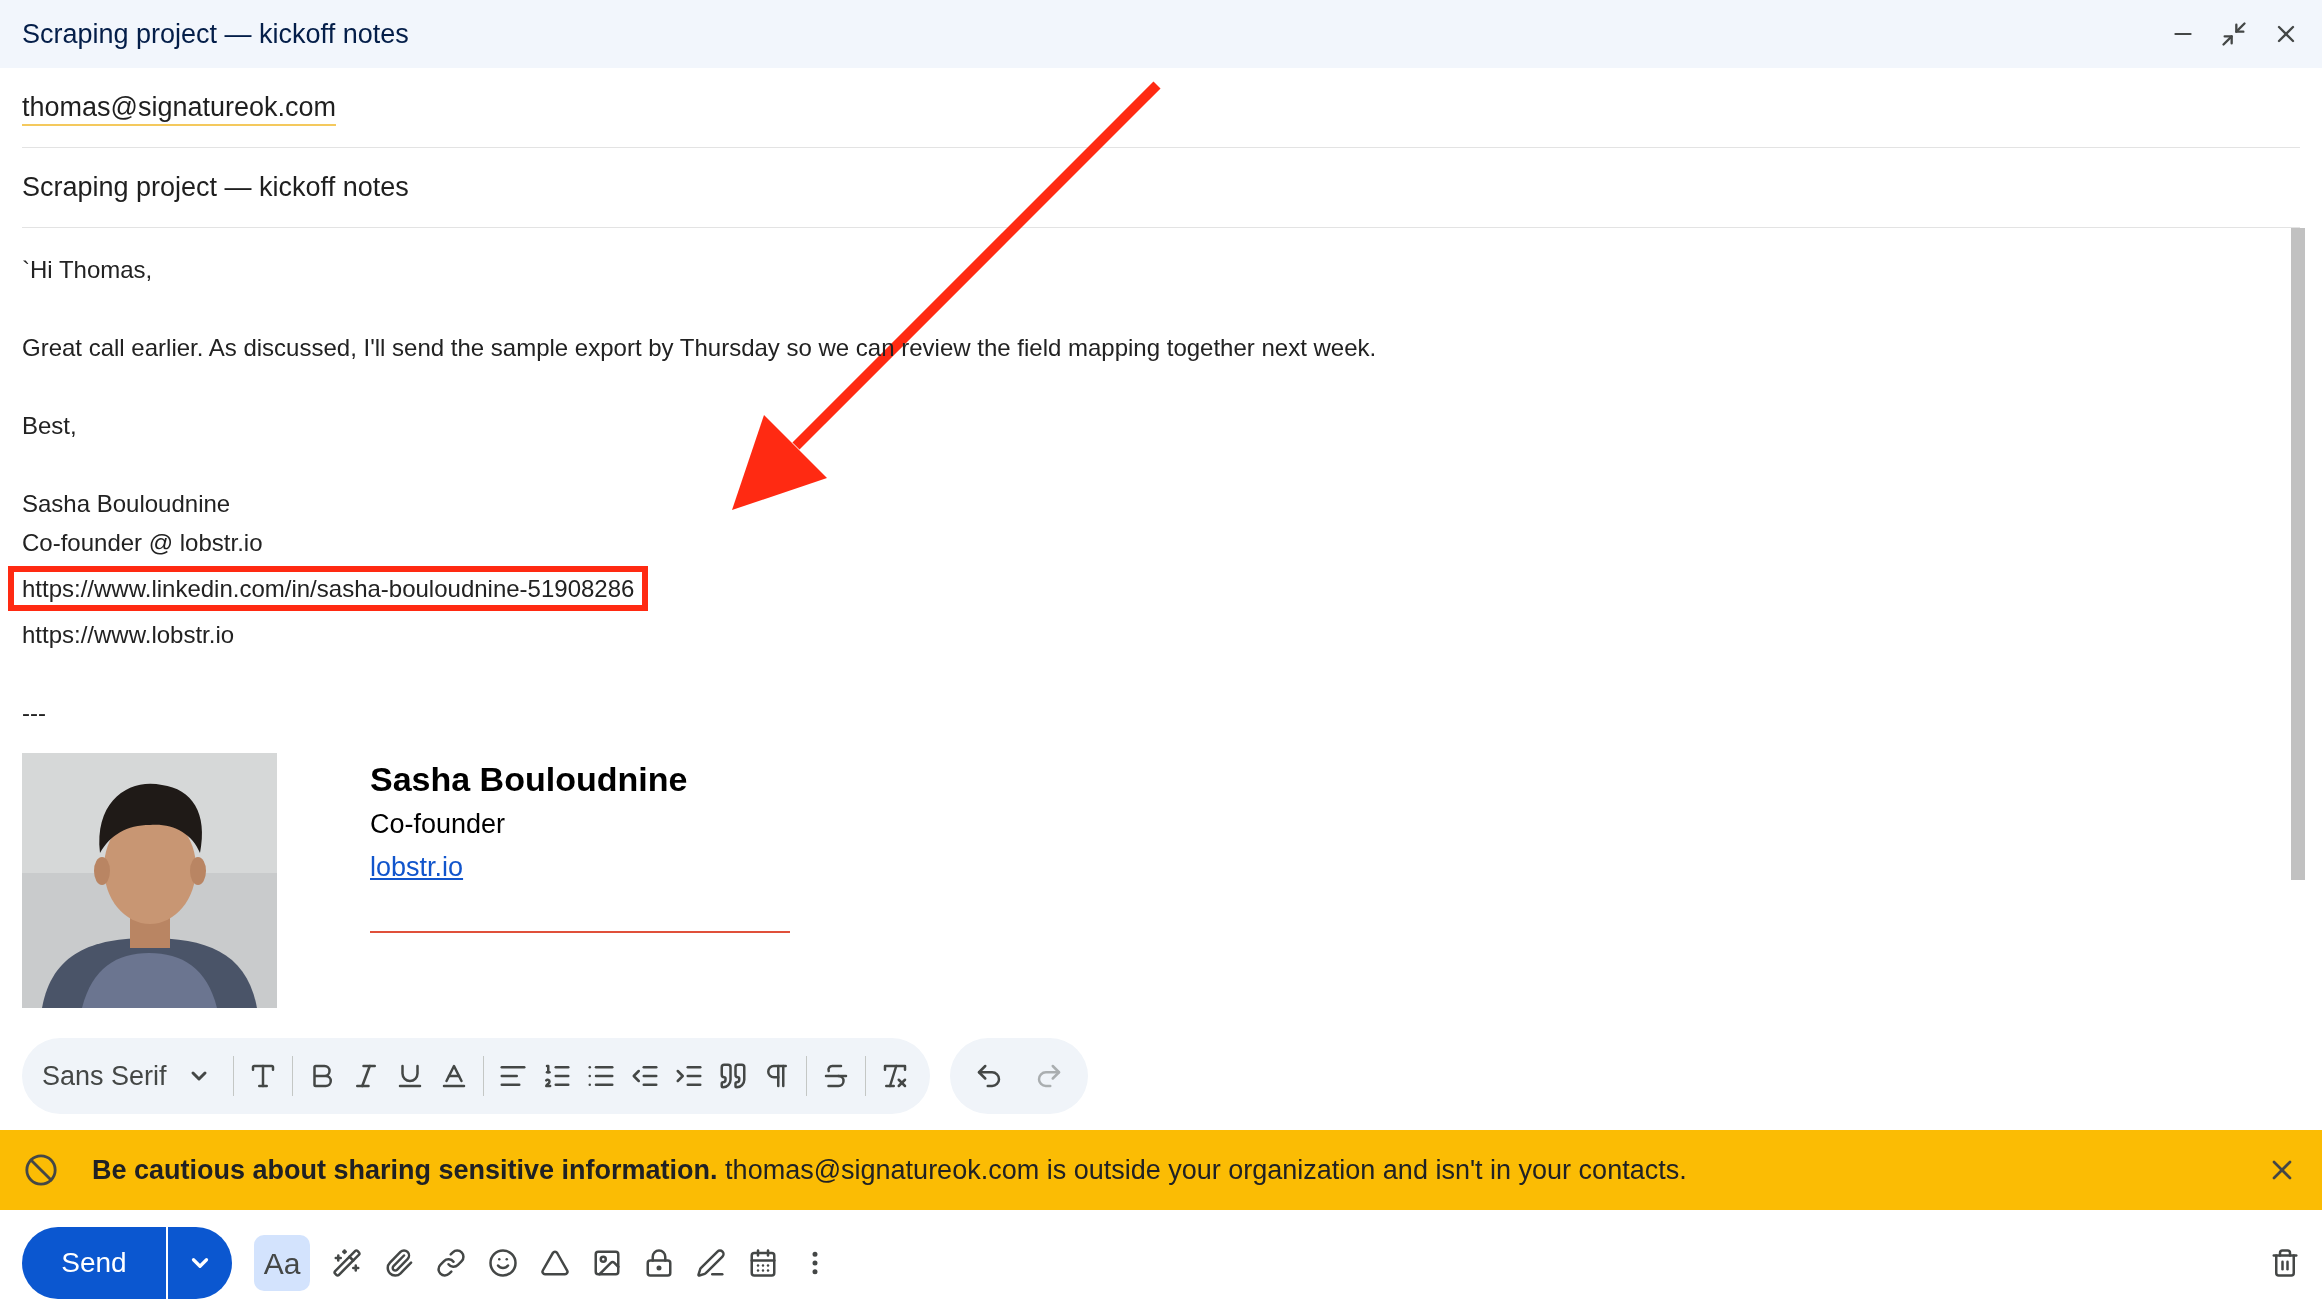 The image size is (2322, 1316). Describe the element at coordinates (347, 1263) in the screenshot. I see `magic-wand-icon` at that location.